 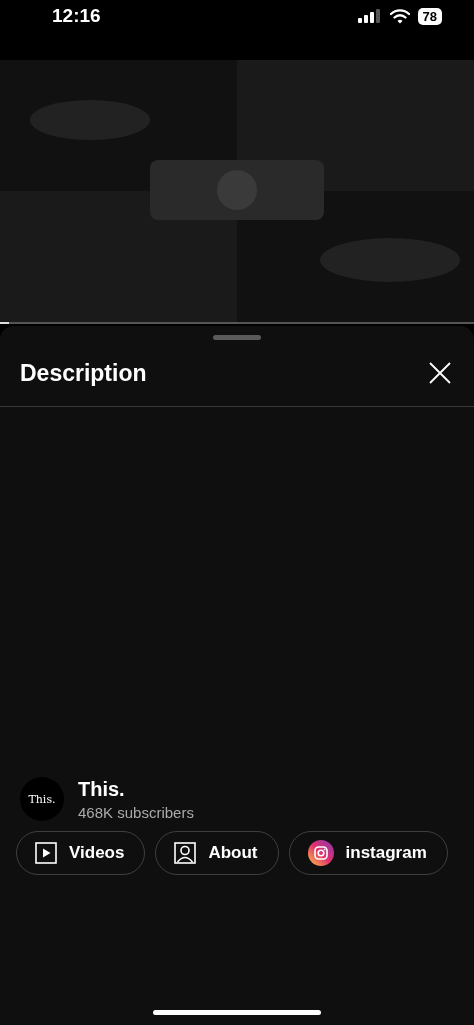 What do you see at coordinates (136, 812) in the screenshot?
I see `subscriber-count: 468K subscribers` at bounding box center [136, 812].